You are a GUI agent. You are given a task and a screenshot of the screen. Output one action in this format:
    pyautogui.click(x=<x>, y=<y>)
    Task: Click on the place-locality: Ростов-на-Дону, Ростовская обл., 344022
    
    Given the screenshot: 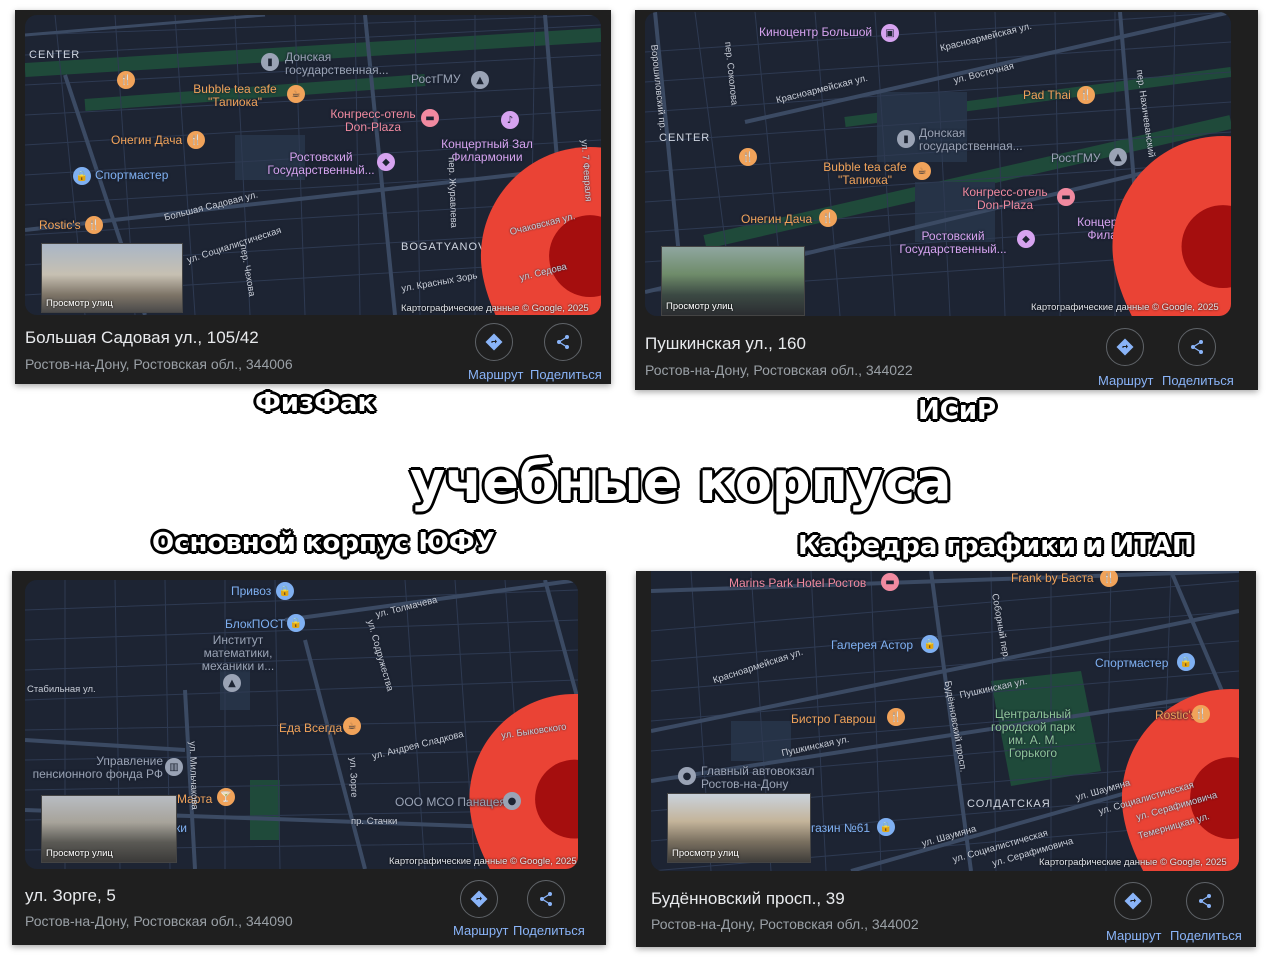 What is the action you would take?
    pyautogui.click(x=779, y=370)
    